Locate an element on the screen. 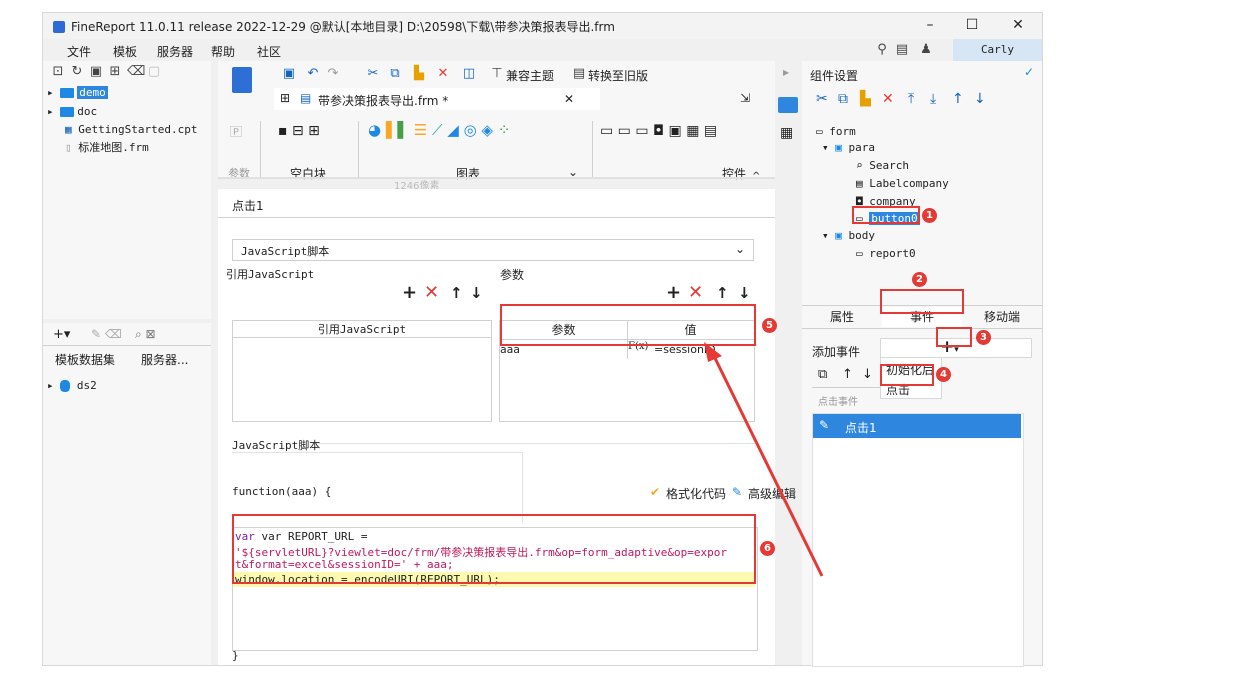 The height and width of the screenshot is (698, 1235). annotation-arrow is located at coordinates (764, 459).